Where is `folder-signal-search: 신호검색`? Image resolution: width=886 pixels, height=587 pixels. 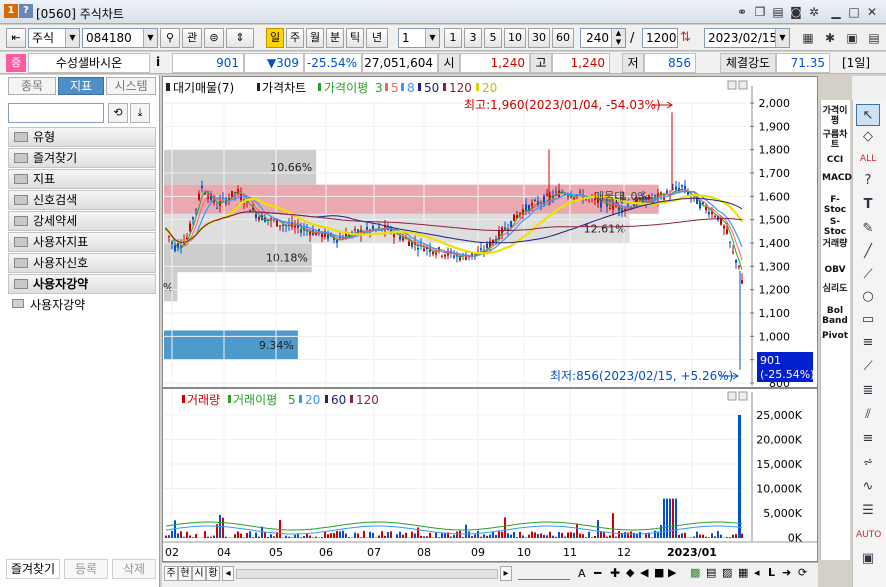 folder-signal-search: 신호검색 is located at coordinates (82, 200).